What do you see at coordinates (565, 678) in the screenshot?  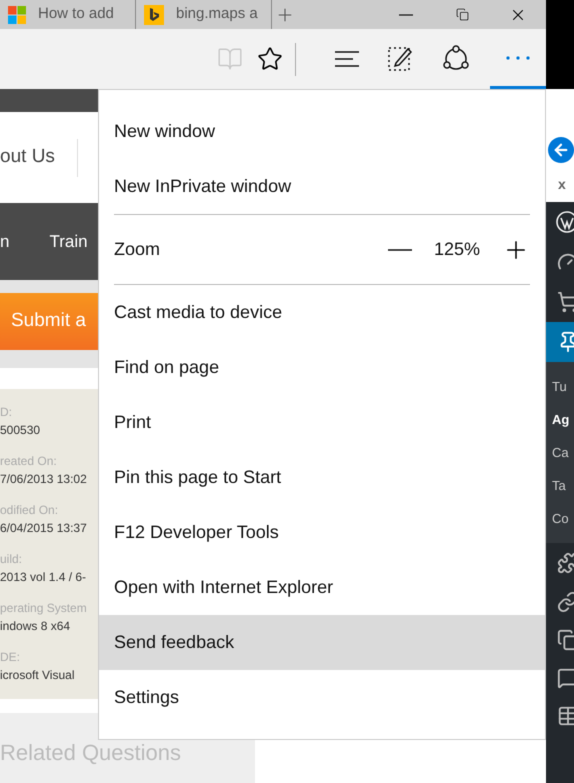 I see `comment-icon` at bounding box center [565, 678].